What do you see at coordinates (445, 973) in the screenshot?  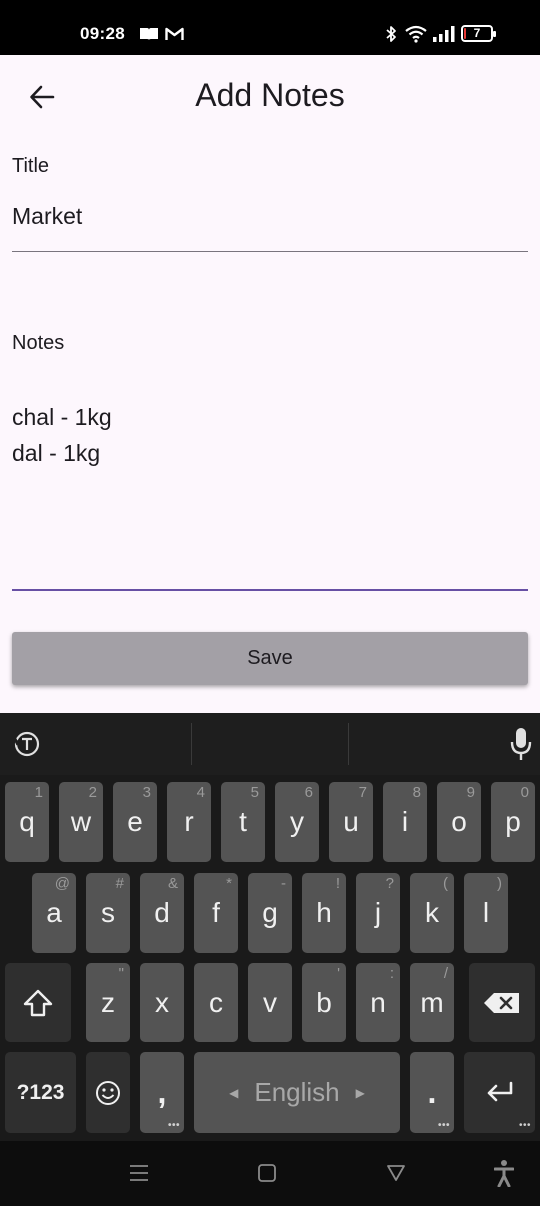 I see `key-hint: /` at bounding box center [445, 973].